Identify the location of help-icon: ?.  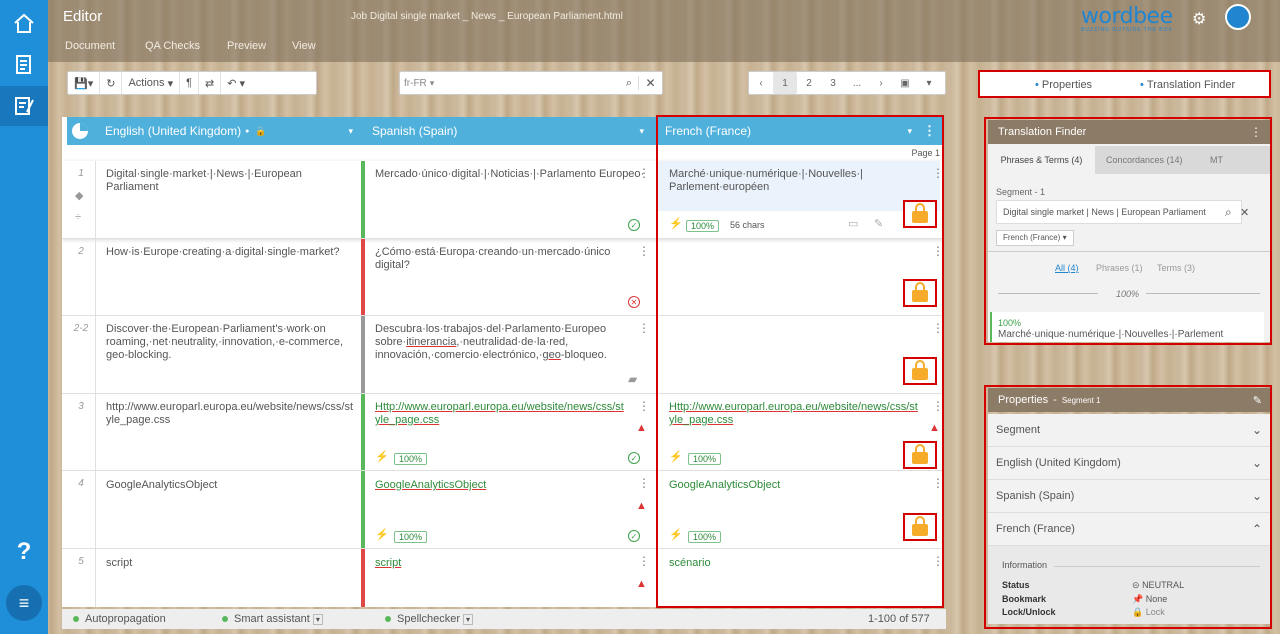
(24, 552).